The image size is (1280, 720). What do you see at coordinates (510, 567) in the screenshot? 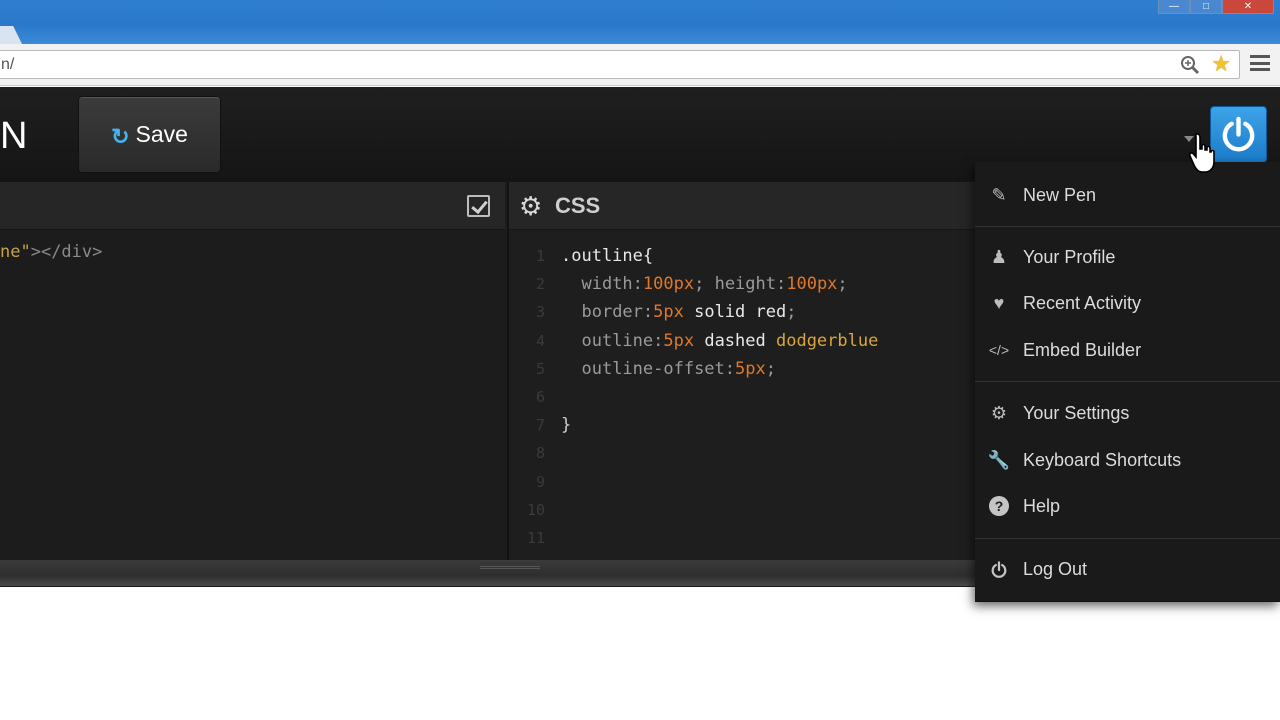
I see `resize-grip` at bounding box center [510, 567].